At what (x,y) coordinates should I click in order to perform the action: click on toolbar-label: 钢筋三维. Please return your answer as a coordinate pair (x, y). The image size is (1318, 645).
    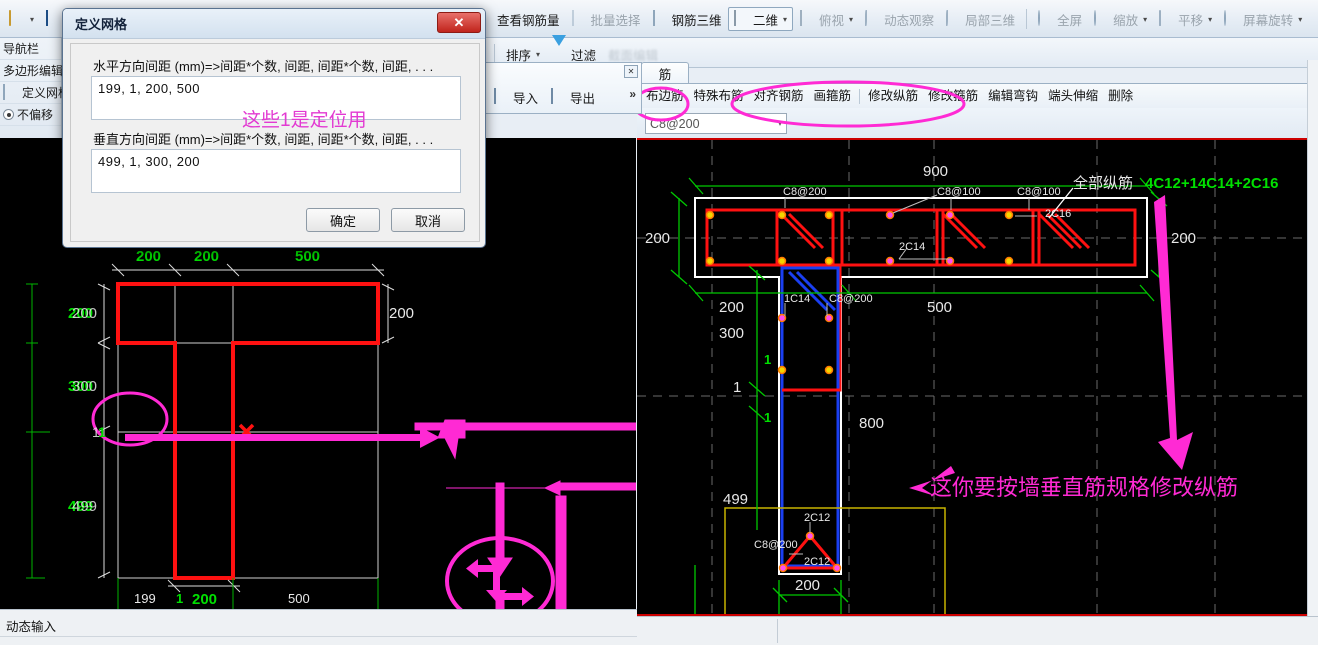
    Looking at the image, I should click on (696, 20).